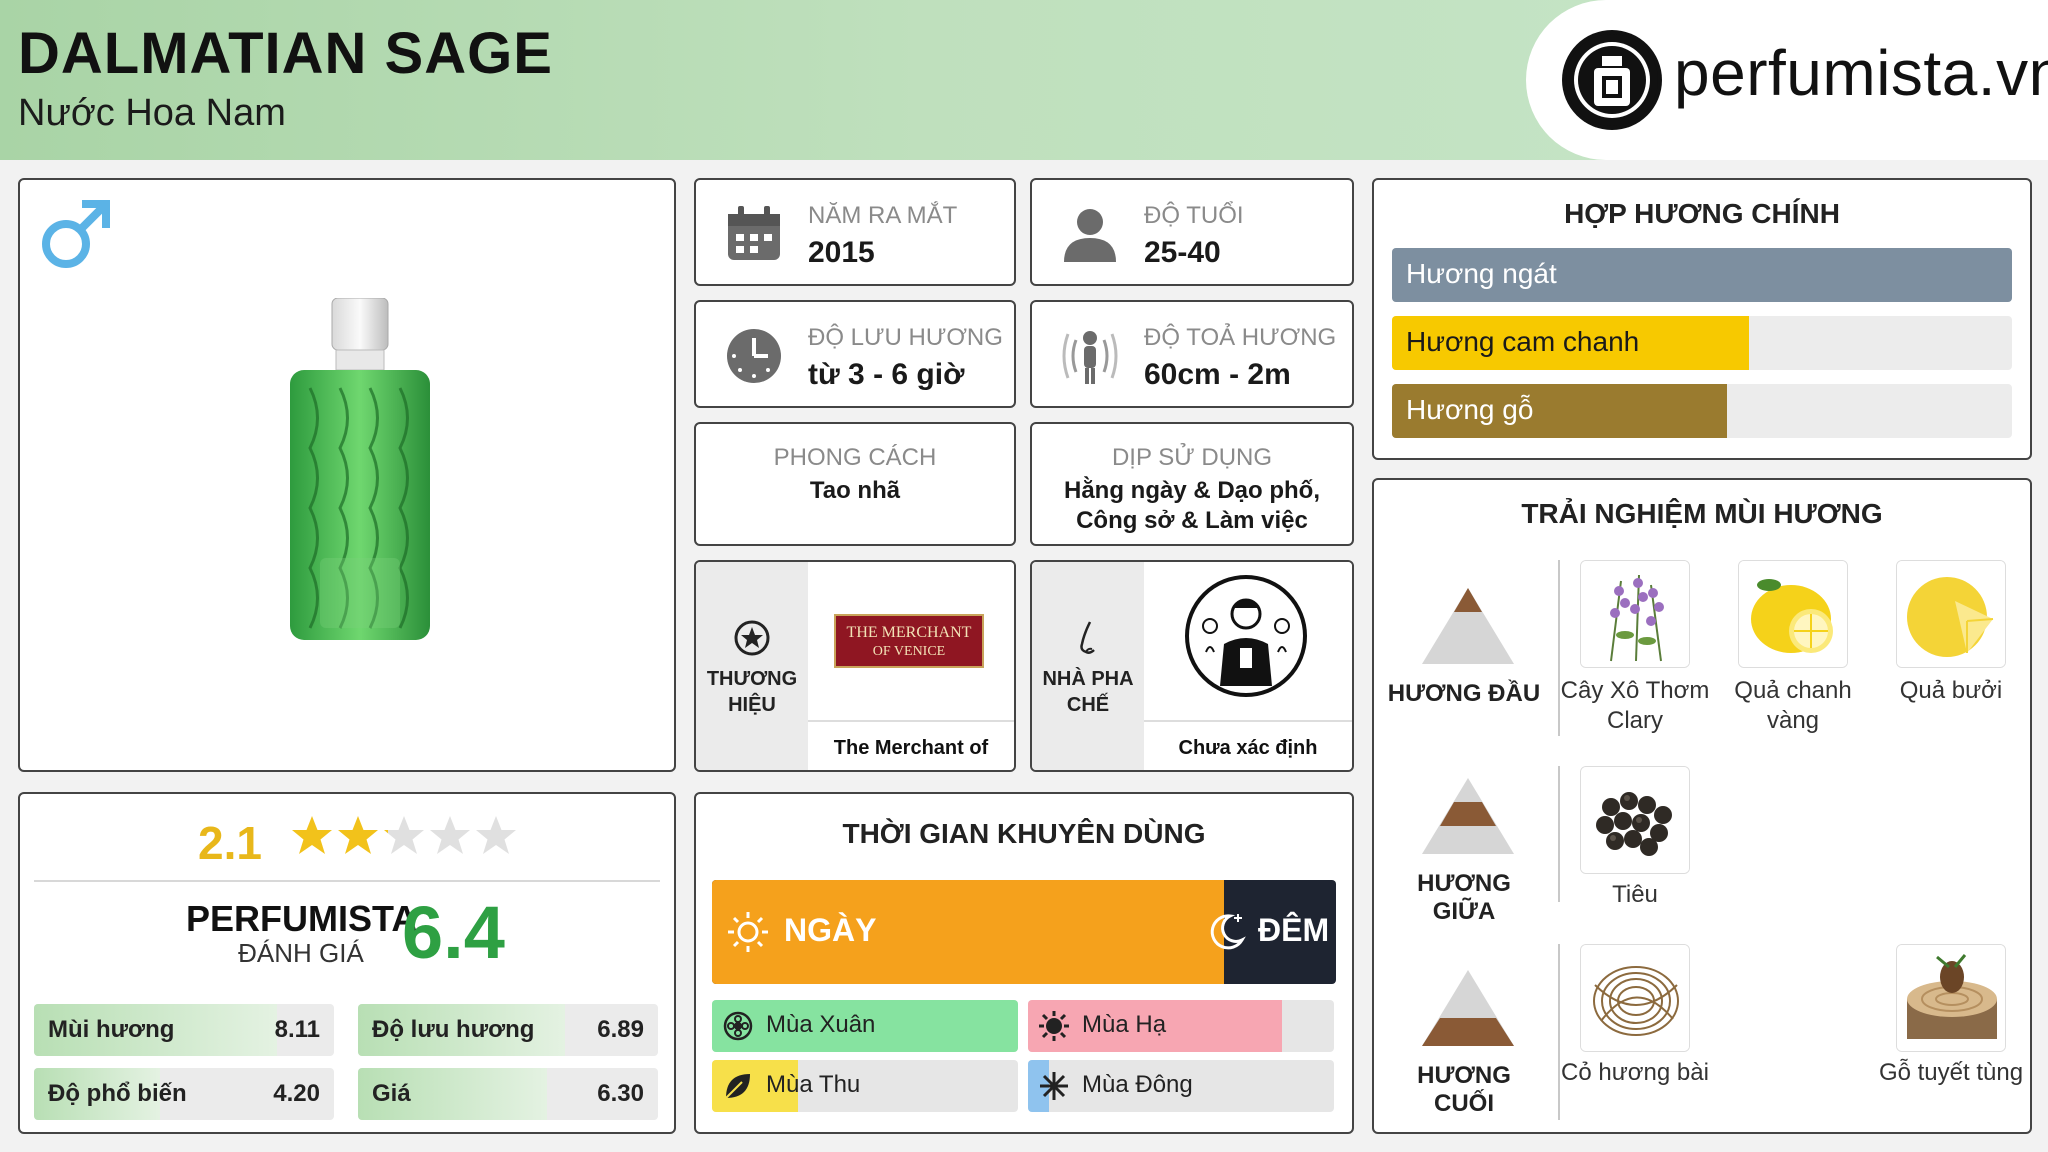  What do you see at coordinates (752, 666) in the screenshot?
I see `brand-side: THƯƠNG HIỆU` at bounding box center [752, 666].